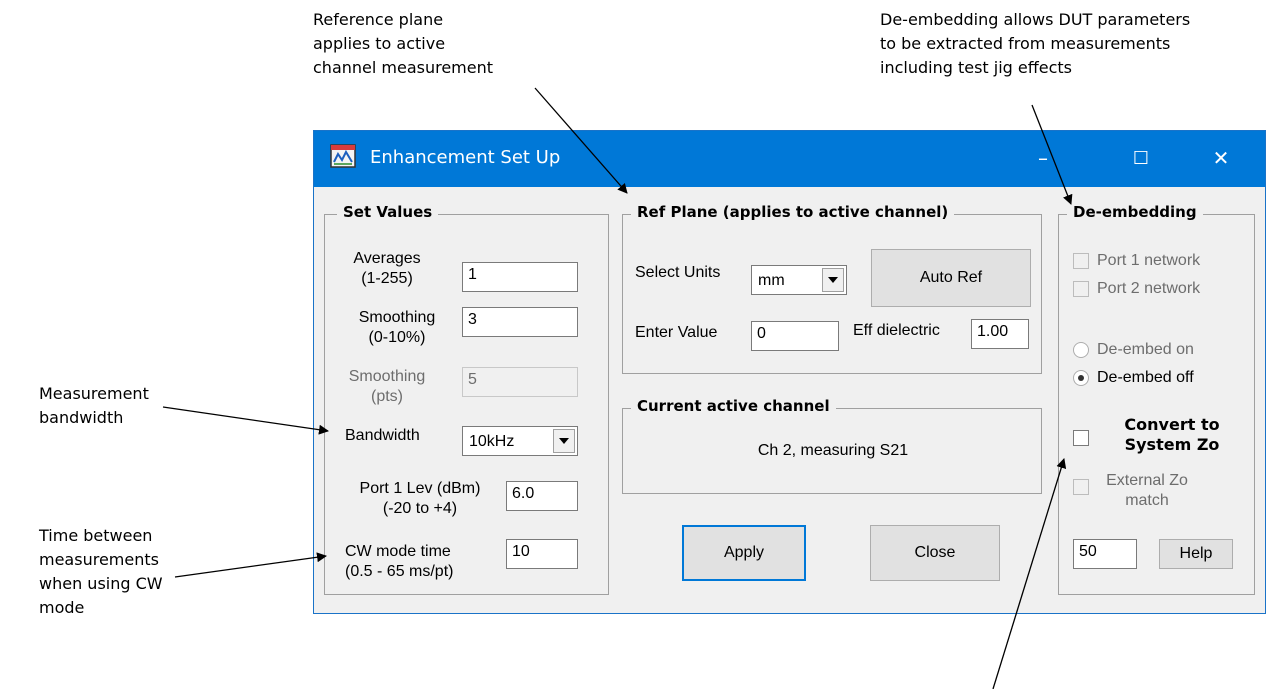  What do you see at coordinates (935, 553) in the screenshot?
I see `close-button: Close` at bounding box center [935, 553].